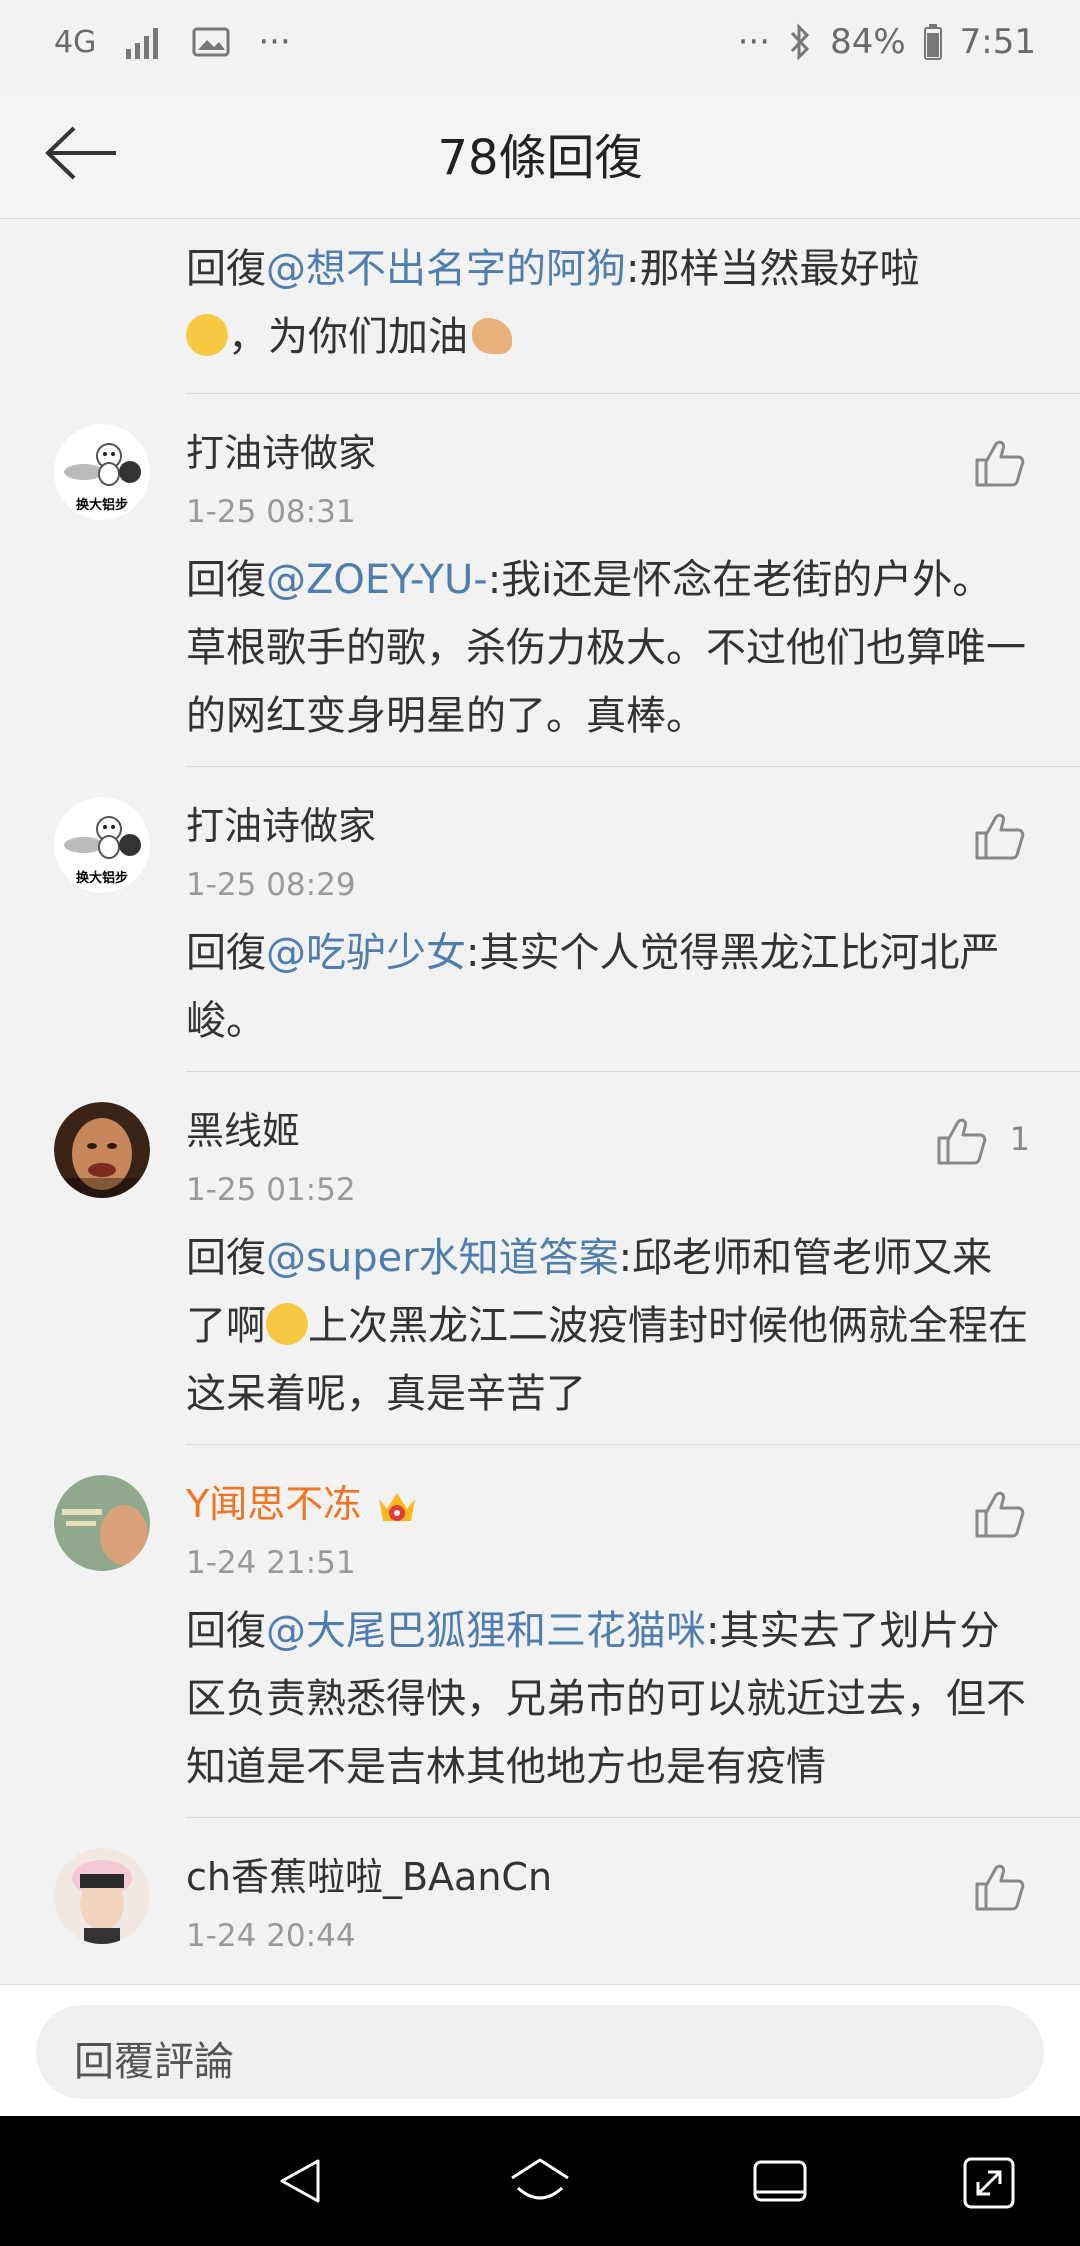  Describe the element at coordinates (446, 269) in the screenshot. I see `mention-link: @想不出名字的阿狗` at that location.